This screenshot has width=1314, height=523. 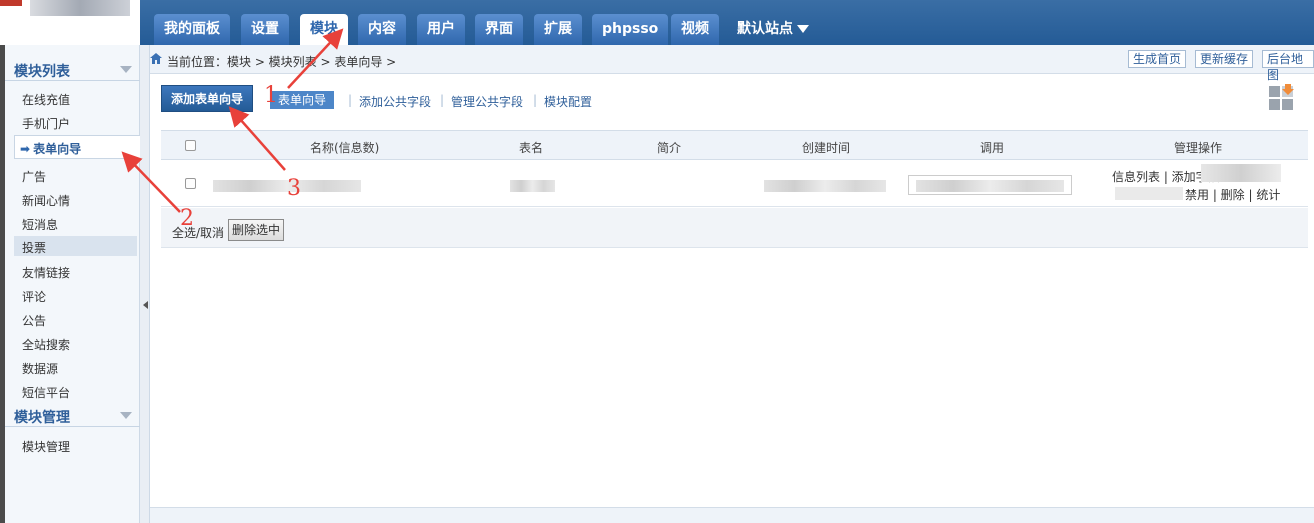 What do you see at coordinates (46, 344) in the screenshot?
I see `sidebar-item-site-search: 全站搜索` at bounding box center [46, 344].